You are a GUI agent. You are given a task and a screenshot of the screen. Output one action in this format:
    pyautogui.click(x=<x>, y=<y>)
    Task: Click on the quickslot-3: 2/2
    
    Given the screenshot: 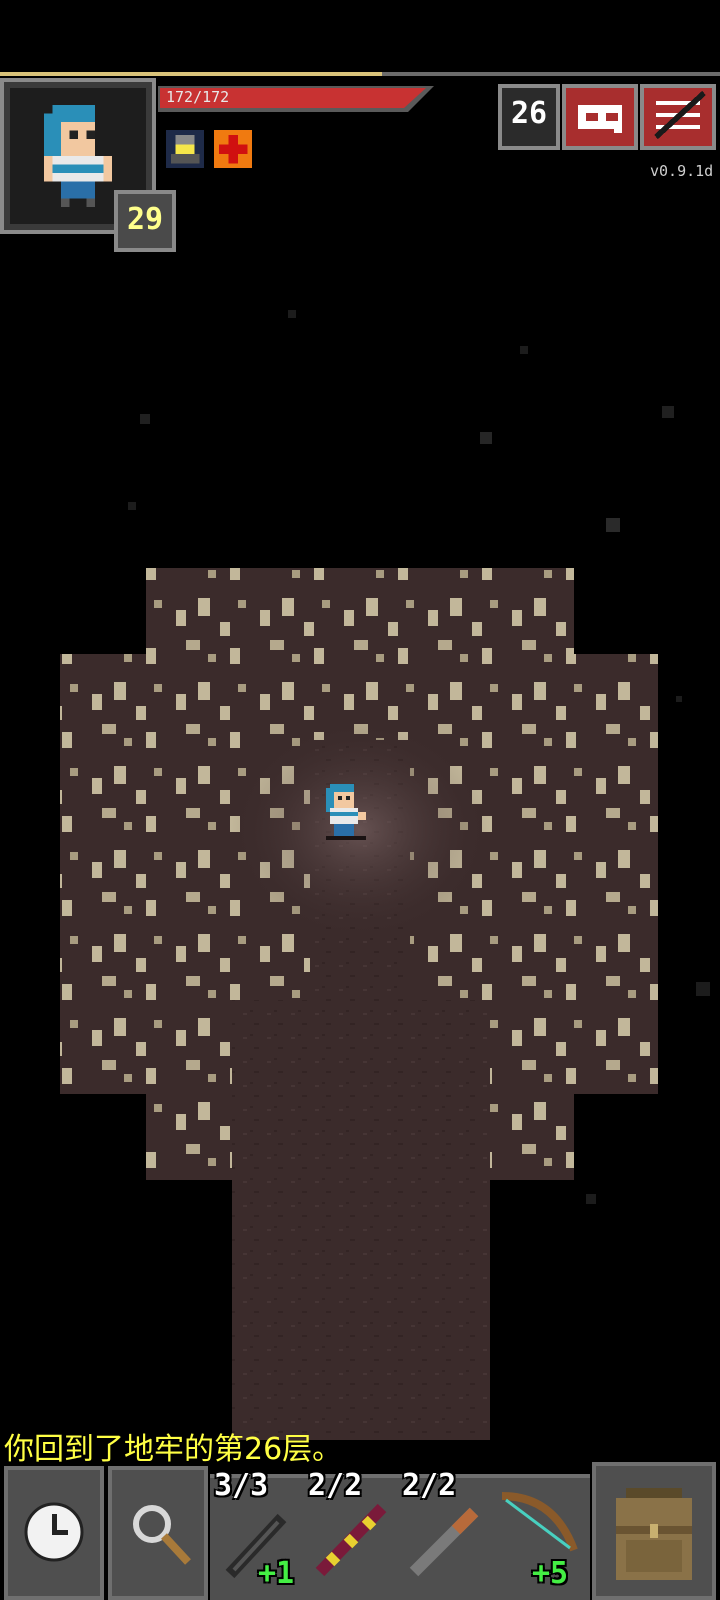 What is the action you would take?
    pyautogui.click(x=446, y=1534)
    